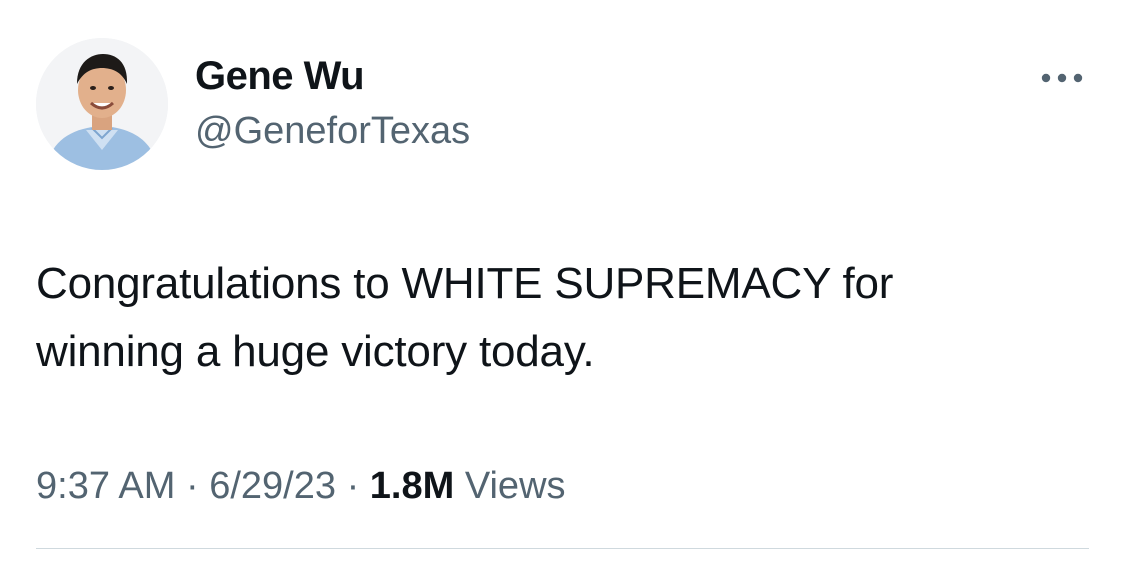 The image size is (1125, 574). Describe the element at coordinates (515, 486) in the screenshot. I see `views-label: Views` at that location.